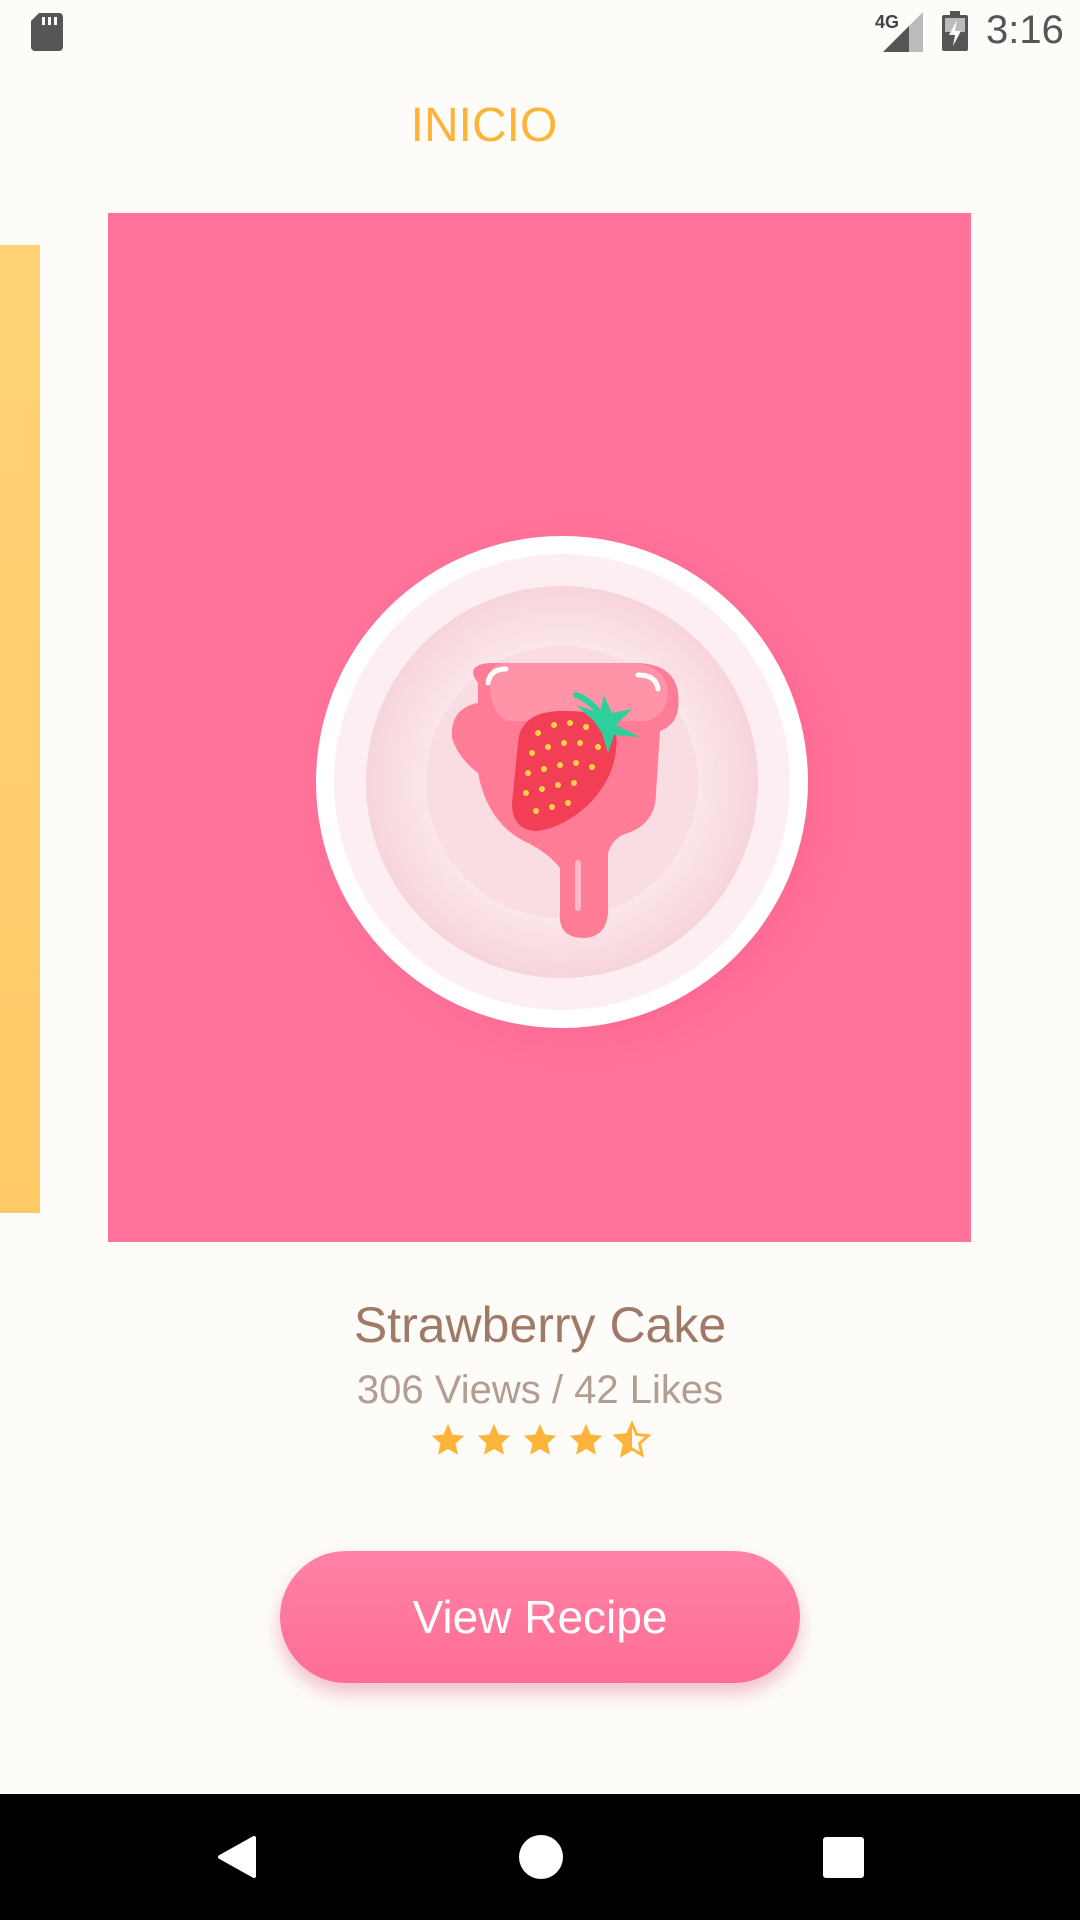 Image resolution: width=1080 pixels, height=1920 pixels. I want to click on recipe-stats: 306 Views / 42 Likes, so click(540, 1390).